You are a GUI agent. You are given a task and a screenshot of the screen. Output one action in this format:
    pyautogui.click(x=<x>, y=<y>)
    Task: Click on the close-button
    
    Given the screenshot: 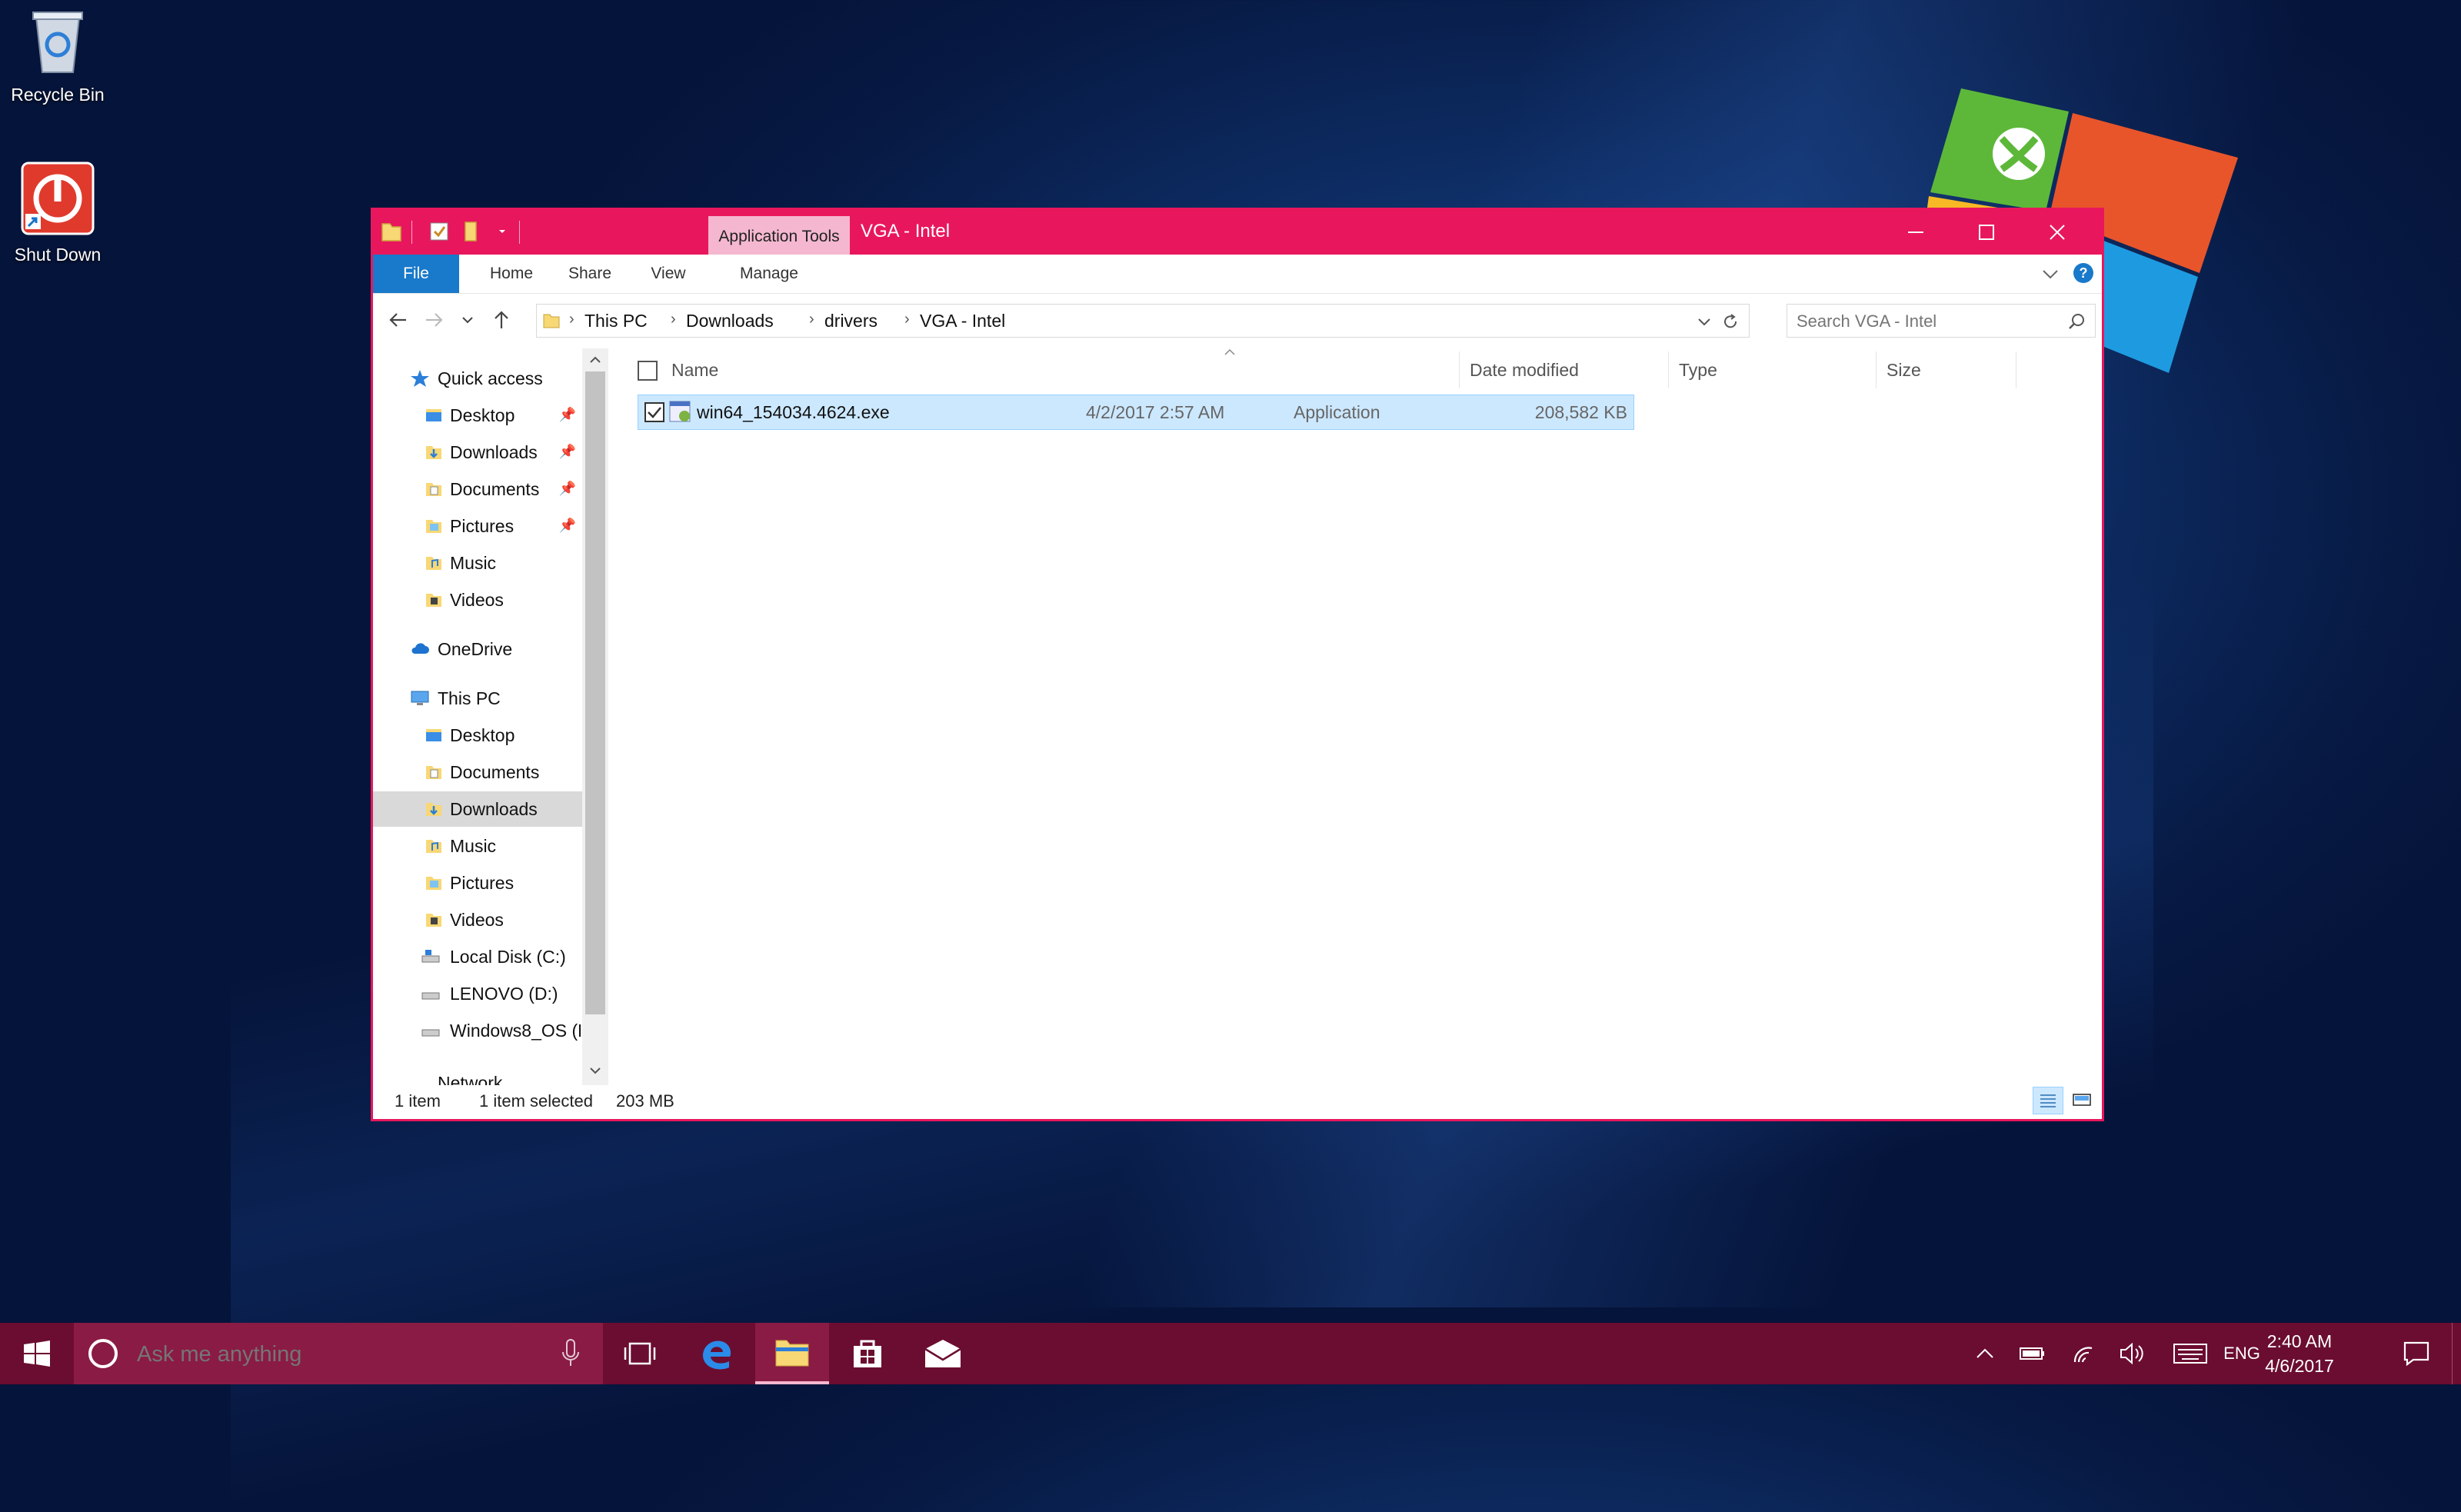 What is the action you would take?
    pyautogui.click(x=2057, y=233)
    